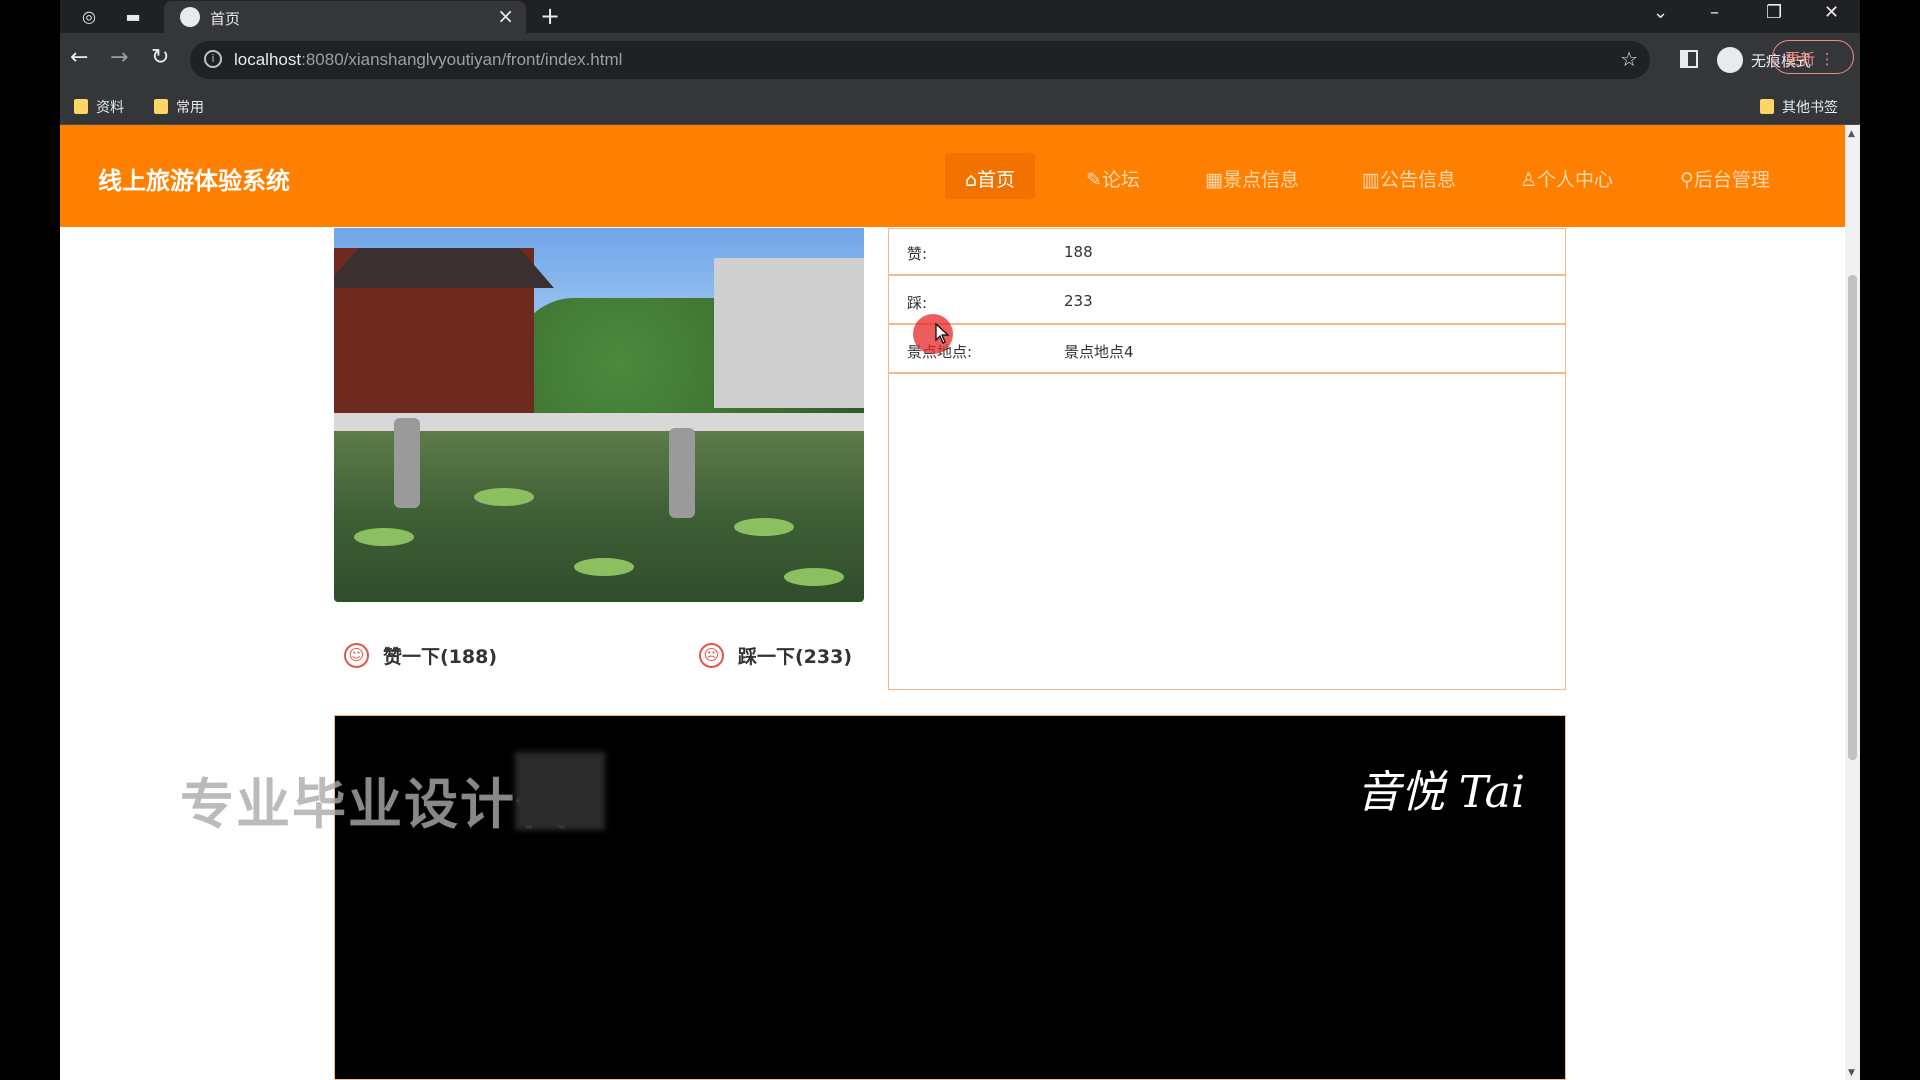 This screenshot has height=1080, width=1920. What do you see at coordinates (711, 655) in the screenshot?
I see `frown-icon: ☹` at bounding box center [711, 655].